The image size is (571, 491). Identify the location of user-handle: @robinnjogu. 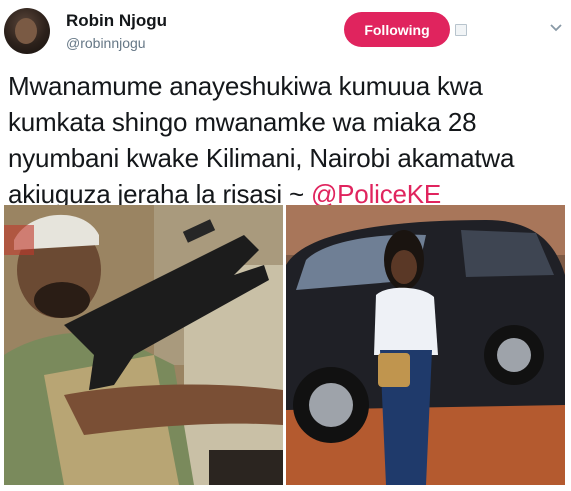
(106, 43).